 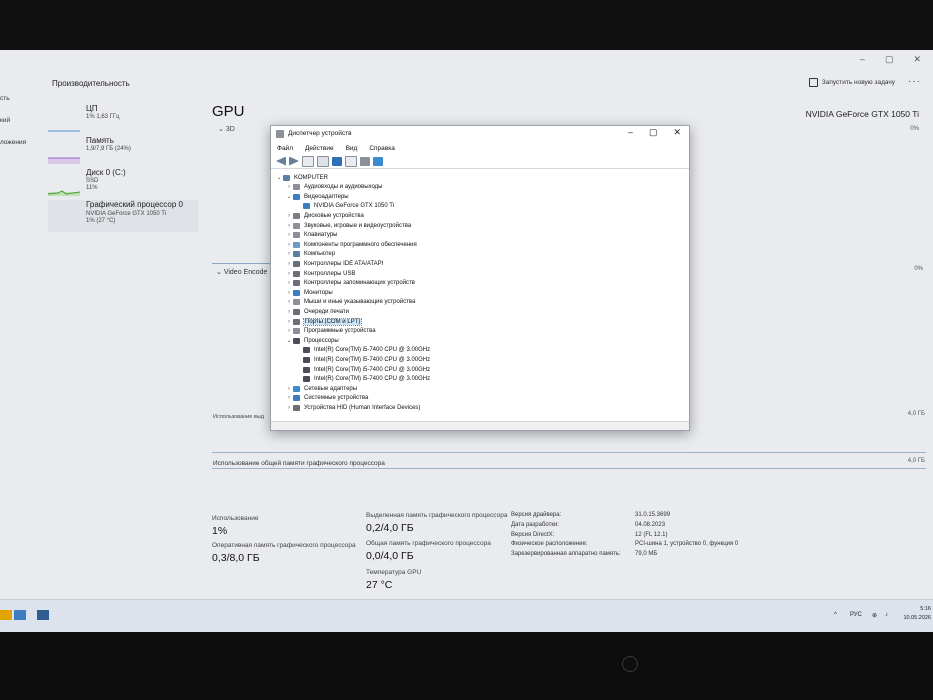 What do you see at coordinates (317, 196) in the screenshot?
I see `tree-node: ⌄ Видеоадаптеры` at bounding box center [317, 196].